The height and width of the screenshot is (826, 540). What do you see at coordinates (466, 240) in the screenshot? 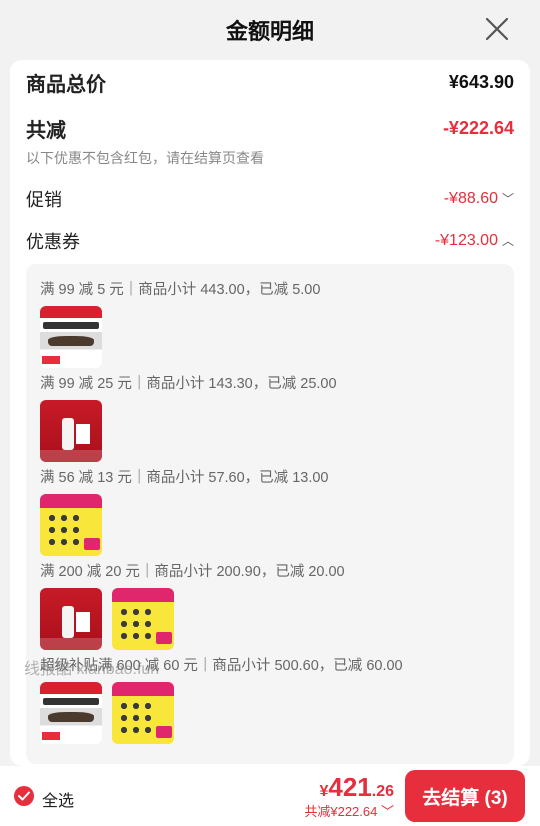
I see `coupon-value: -¥123.00` at bounding box center [466, 240].